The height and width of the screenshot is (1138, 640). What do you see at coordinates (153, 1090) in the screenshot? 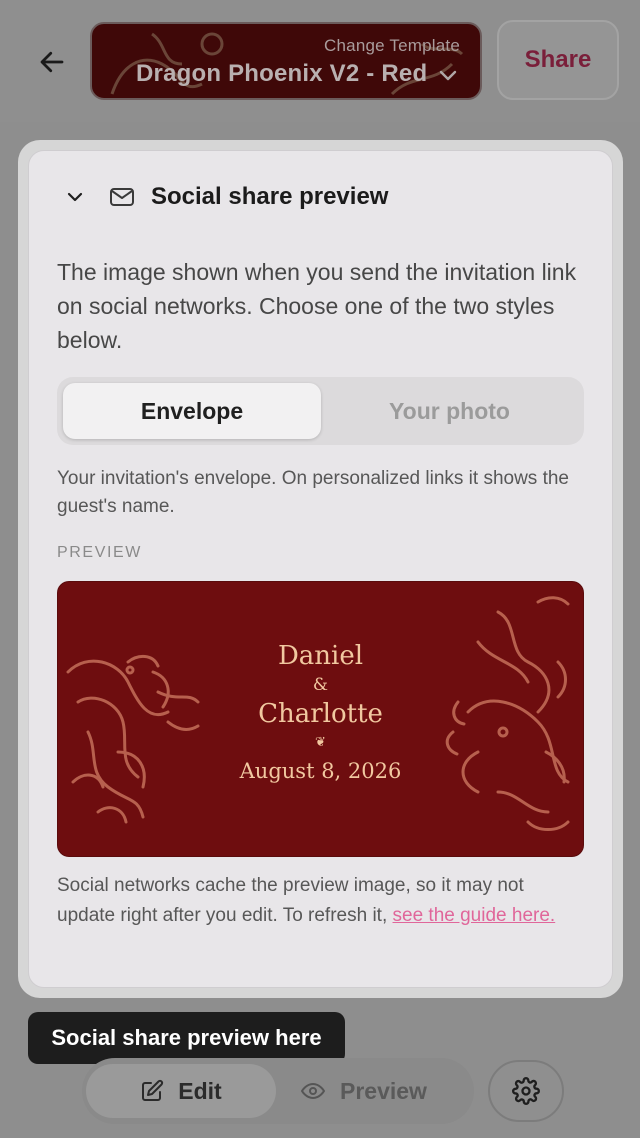
I see `edit-icon` at bounding box center [153, 1090].